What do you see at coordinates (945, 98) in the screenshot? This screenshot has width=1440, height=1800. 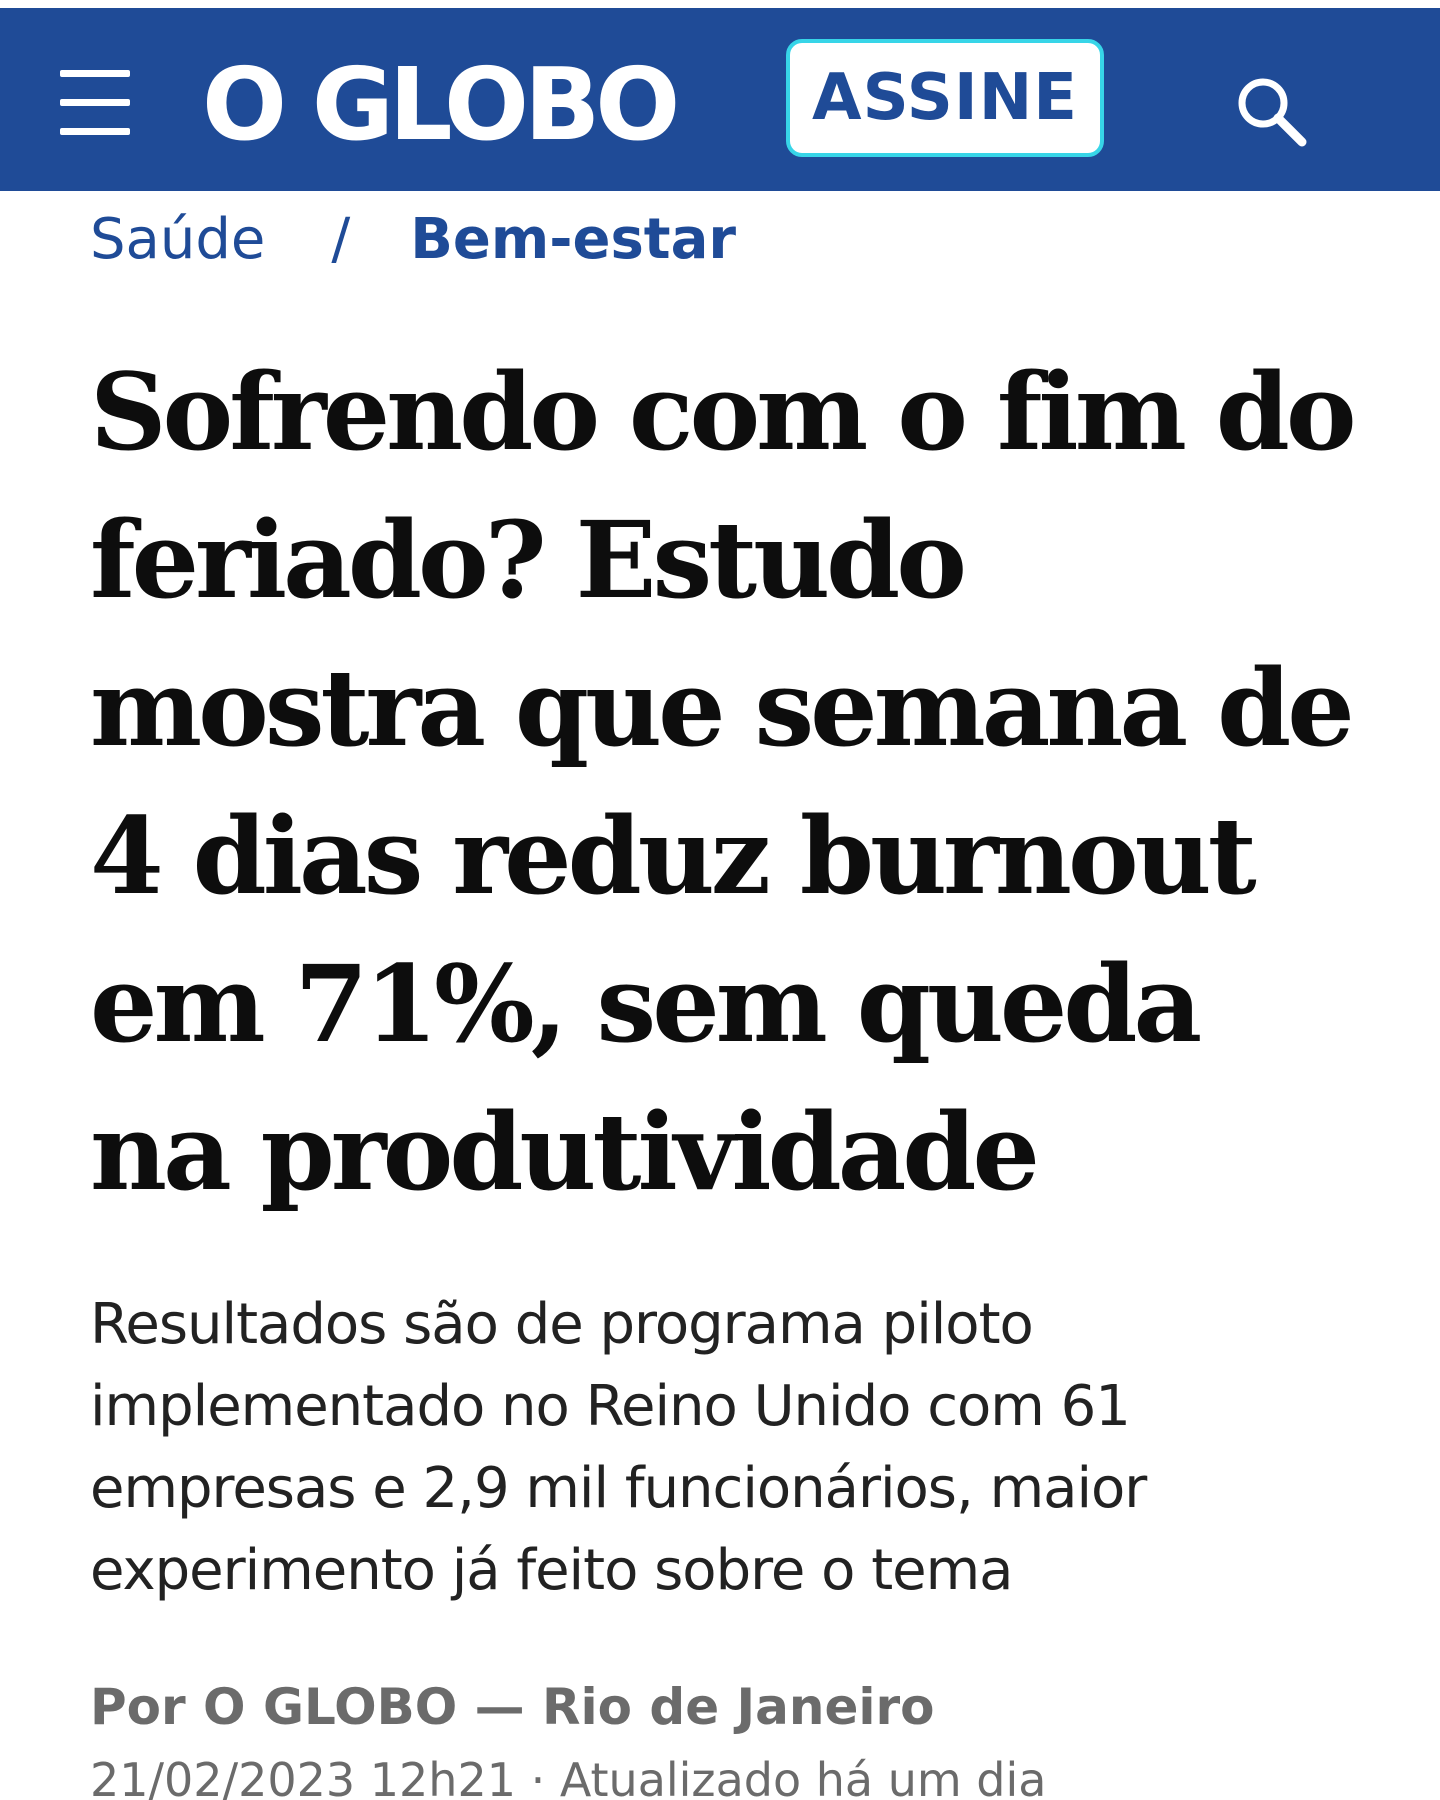 I see `subscribe-button: ASSINE` at bounding box center [945, 98].